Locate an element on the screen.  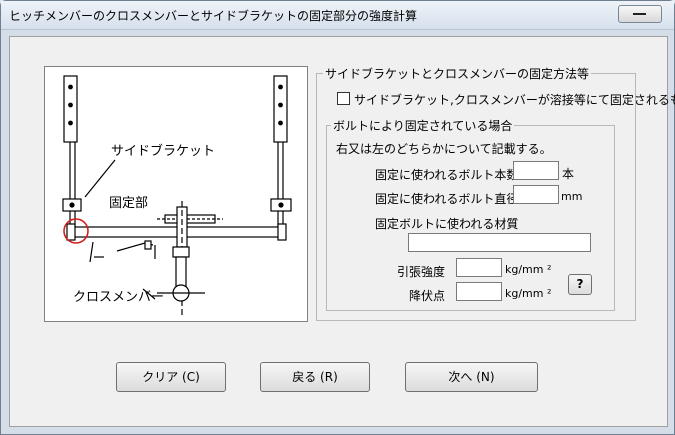
close-icon is located at coordinates (639, 14).